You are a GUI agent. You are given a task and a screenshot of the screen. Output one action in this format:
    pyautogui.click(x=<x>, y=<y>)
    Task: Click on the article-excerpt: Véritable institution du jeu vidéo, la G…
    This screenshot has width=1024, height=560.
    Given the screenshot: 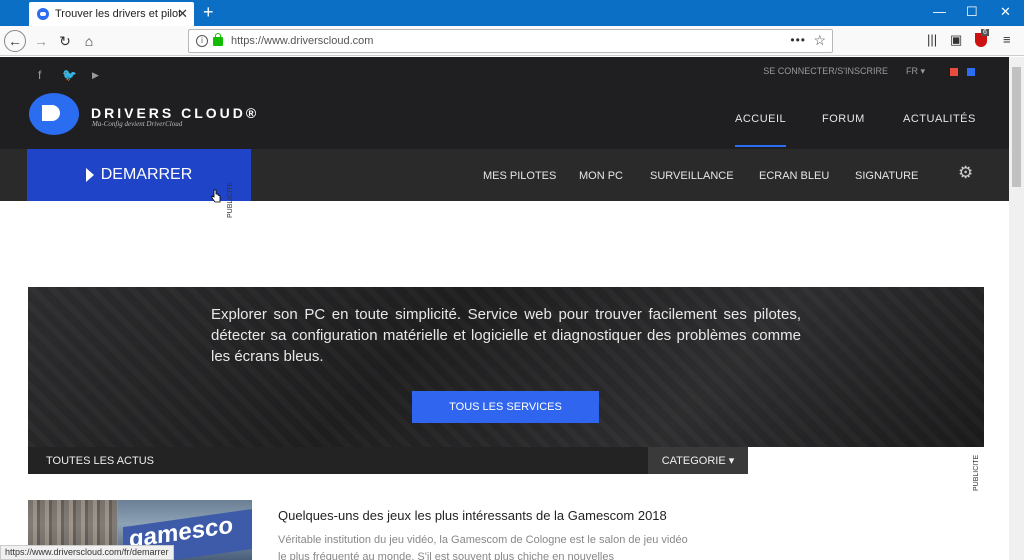 What is the action you would take?
    pyautogui.click(x=483, y=547)
    